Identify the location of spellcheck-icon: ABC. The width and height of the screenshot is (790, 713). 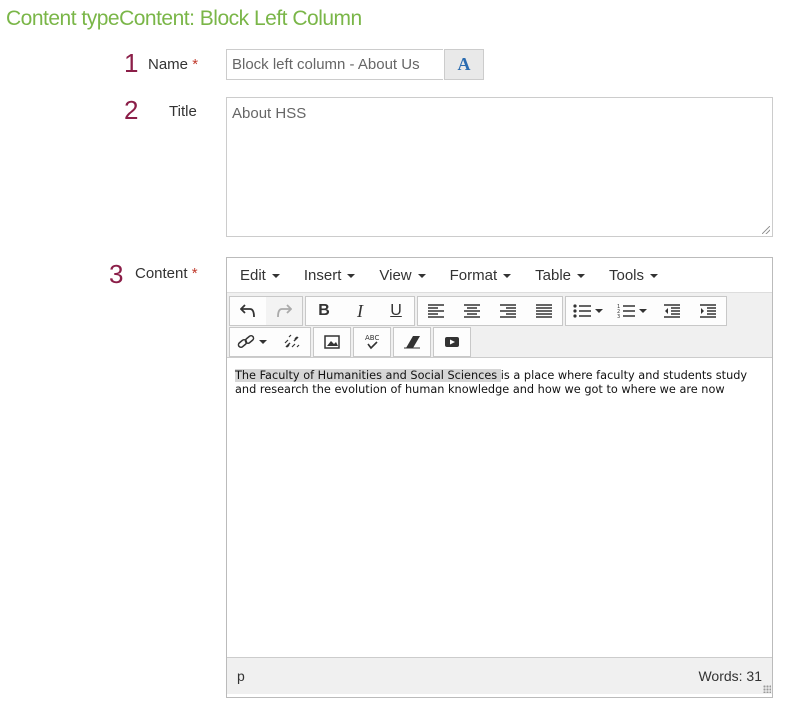
(372, 342).